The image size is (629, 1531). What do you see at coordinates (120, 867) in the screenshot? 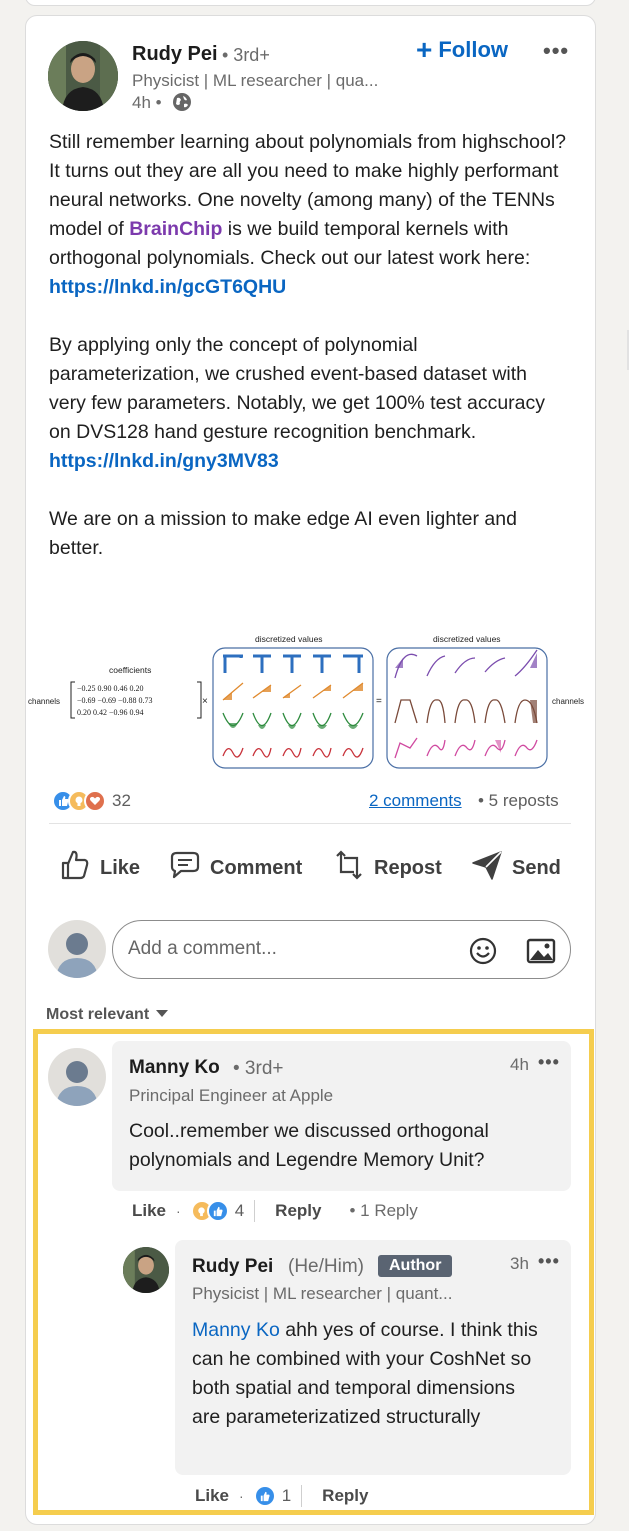
I see `like-label: Like` at bounding box center [120, 867].